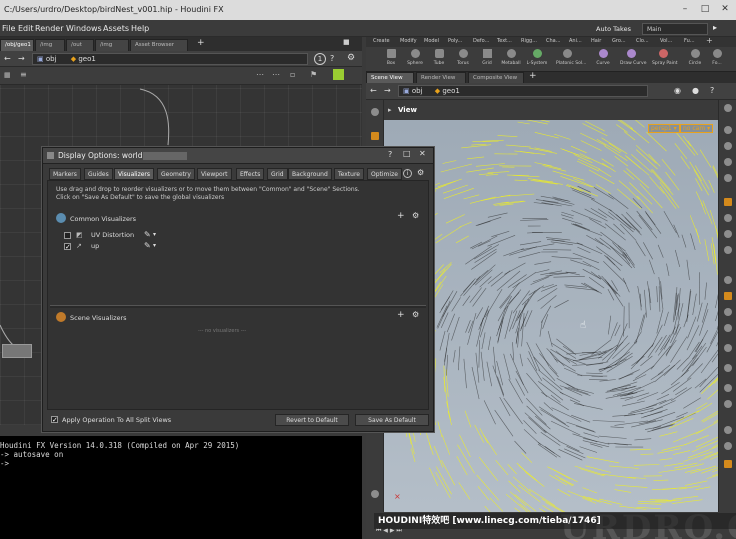  I want to click on dialog-titlebar: Display Options: world ? □ ✕, so click(238, 156).